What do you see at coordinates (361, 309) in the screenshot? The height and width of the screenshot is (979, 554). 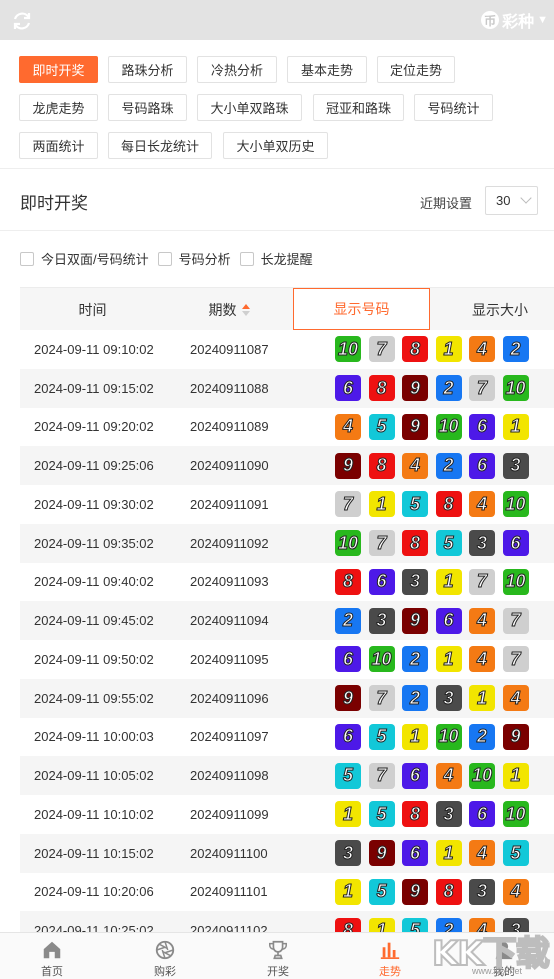 I see `show-numbers-toggle: 显示号码` at bounding box center [361, 309].